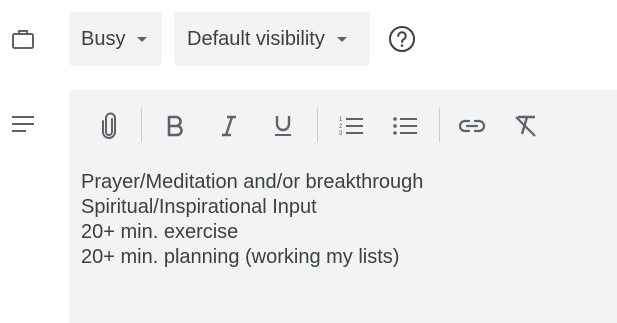 Image resolution: width=617 pixels, height=323 pixels. I want to click on link-icon, so click(472, 126).